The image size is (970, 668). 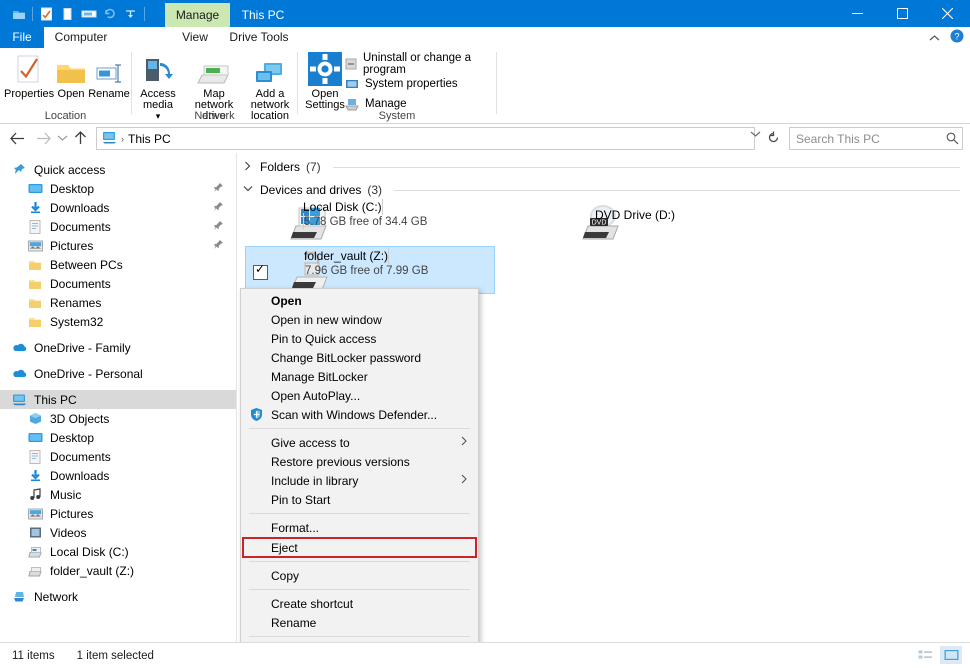 What do you see at coordinates (285, 575) in the screenshot?
I see `menu-label: Copy` at bounding box center [285, 575].